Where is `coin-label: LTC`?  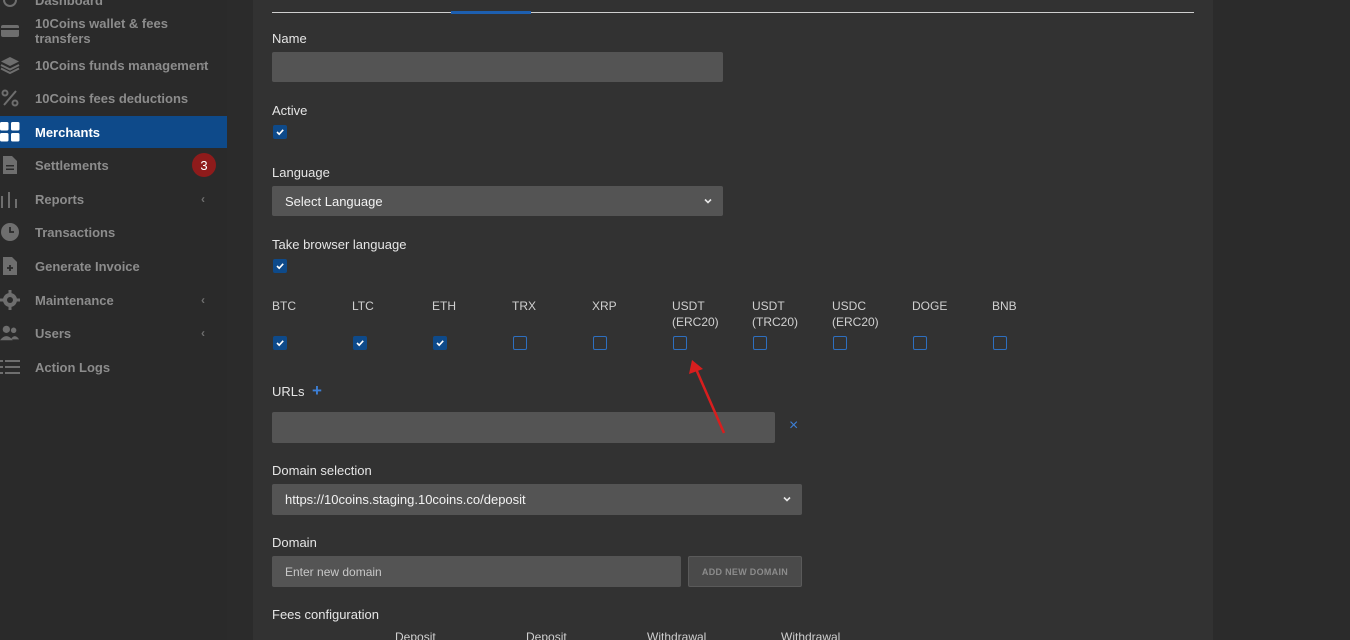
coin-label: LTC is located at coordinates (363, 306).